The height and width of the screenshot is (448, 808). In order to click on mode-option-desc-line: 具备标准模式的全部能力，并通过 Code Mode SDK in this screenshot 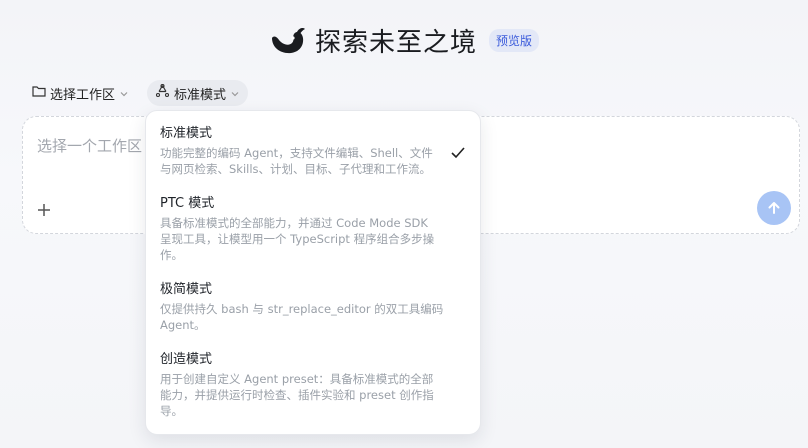, I will do `click(294, 223)`.